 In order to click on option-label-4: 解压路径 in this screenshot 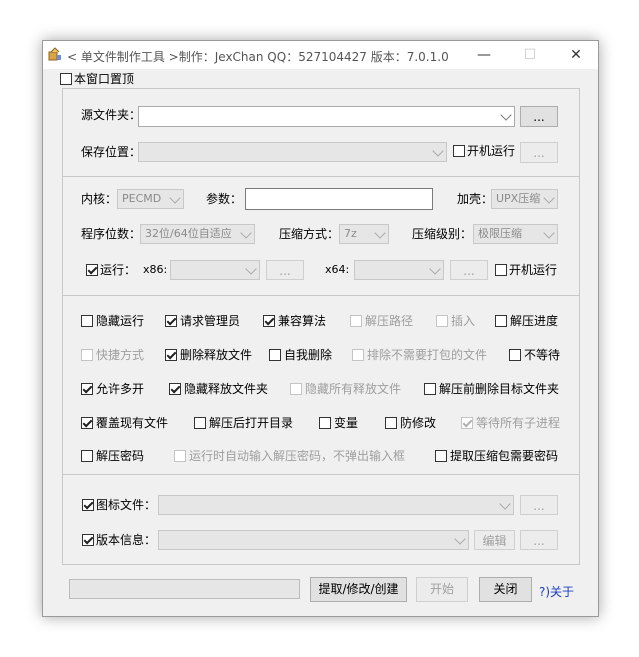, I will do `click(389, 321)`.